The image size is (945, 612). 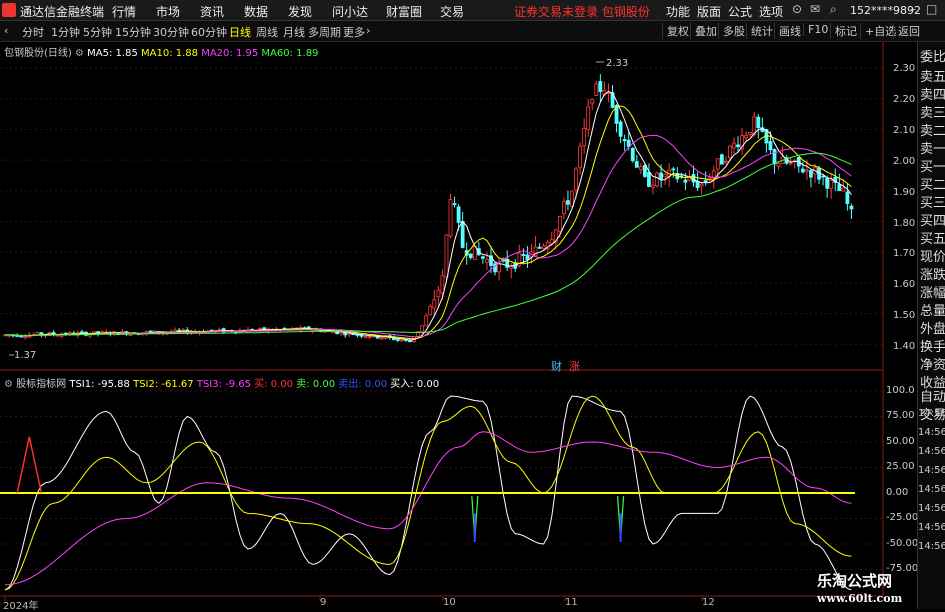 What do you see at coordinates (932, 183) in the screenshot?
I see `sidebar-item-buy2: 买二` at bounding box center [932, 183].